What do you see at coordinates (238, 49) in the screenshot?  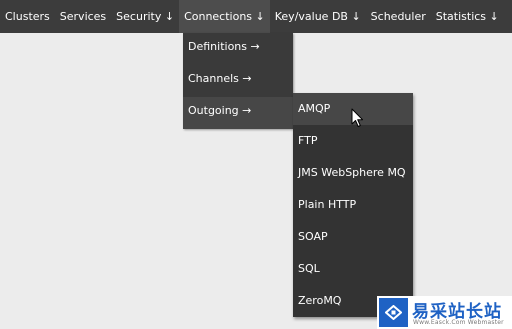 I see `menu-item-definitions: Definitions →` at bounding box center [238, 49].